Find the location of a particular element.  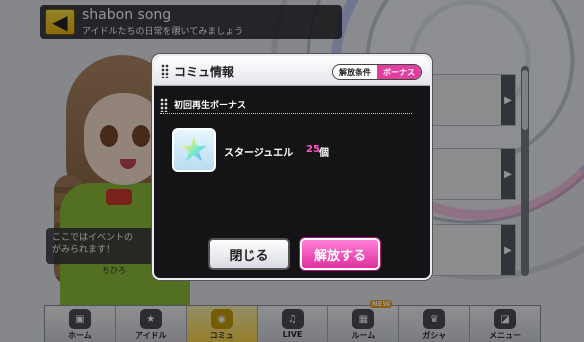

star-jewel-icon: ★ is located at coordinates (194, 150).